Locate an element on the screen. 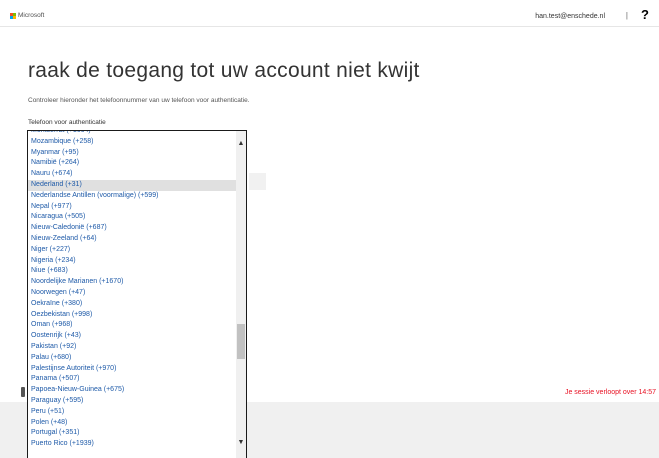 The height and width of the screenshot is (458, 659). country-option: Peru (+51) is located at coordinates (132, 412).